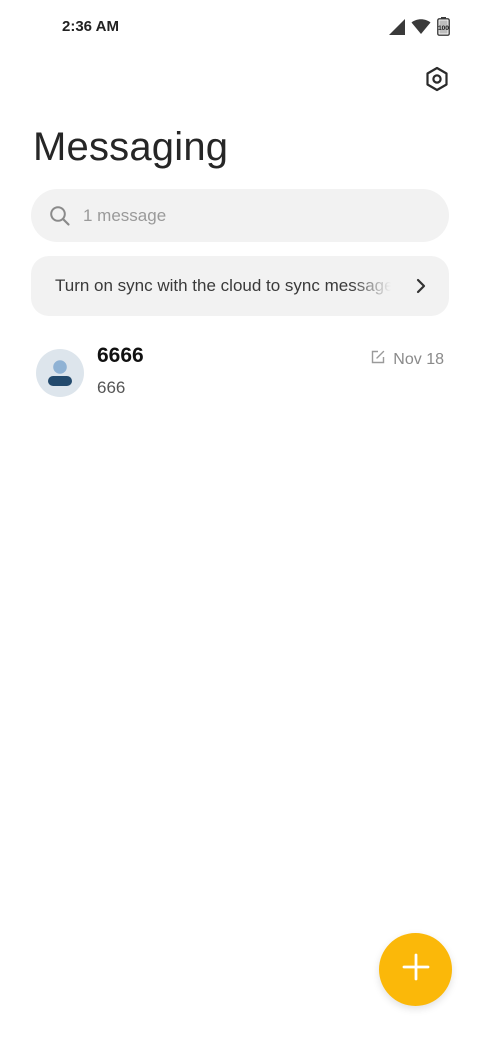 This screenshot has width=480, height=1040. I want to click on settings-hexagon-icon, so click(437, 81).